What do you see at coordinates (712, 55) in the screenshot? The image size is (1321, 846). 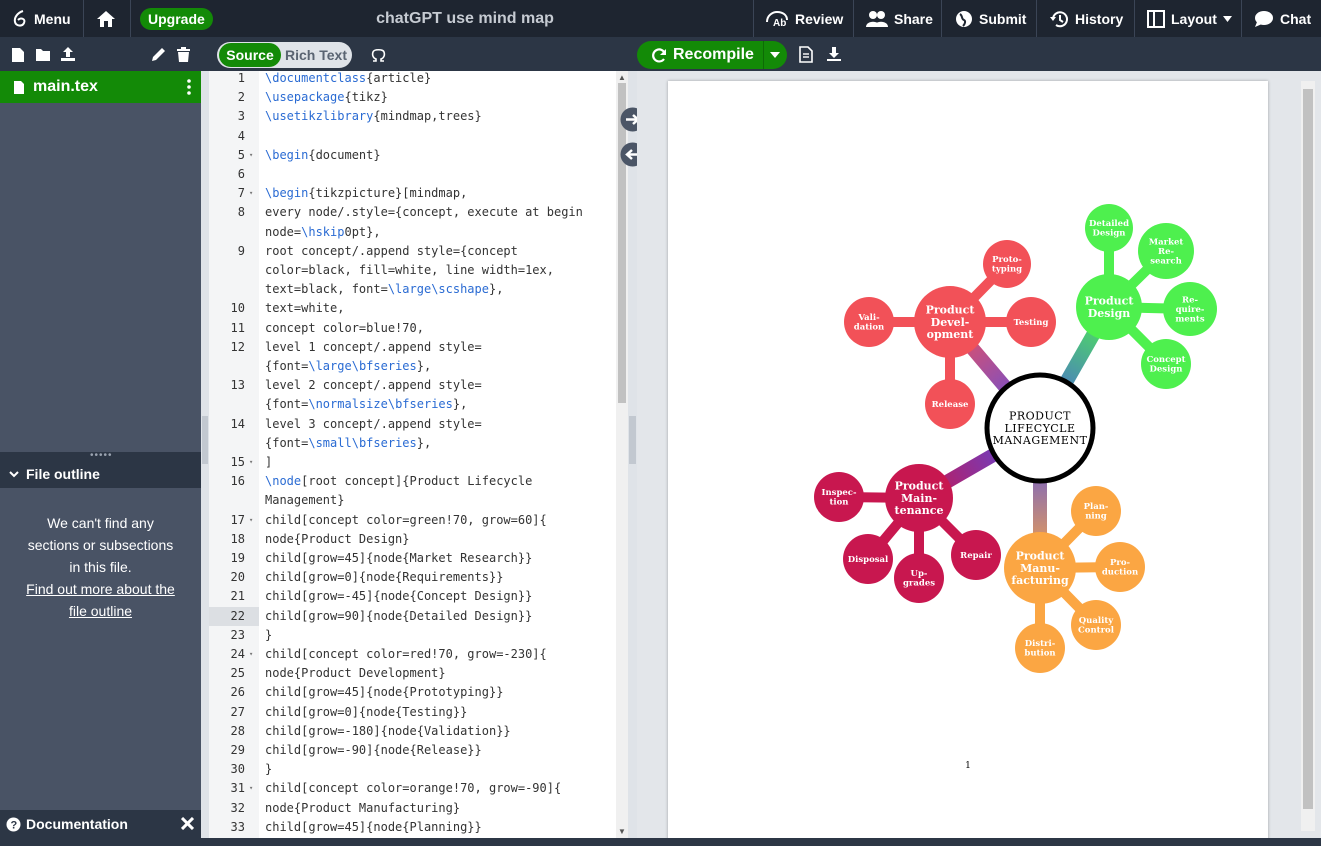 I see `recompile-button: Recompile` at bounding box center [712, 55].